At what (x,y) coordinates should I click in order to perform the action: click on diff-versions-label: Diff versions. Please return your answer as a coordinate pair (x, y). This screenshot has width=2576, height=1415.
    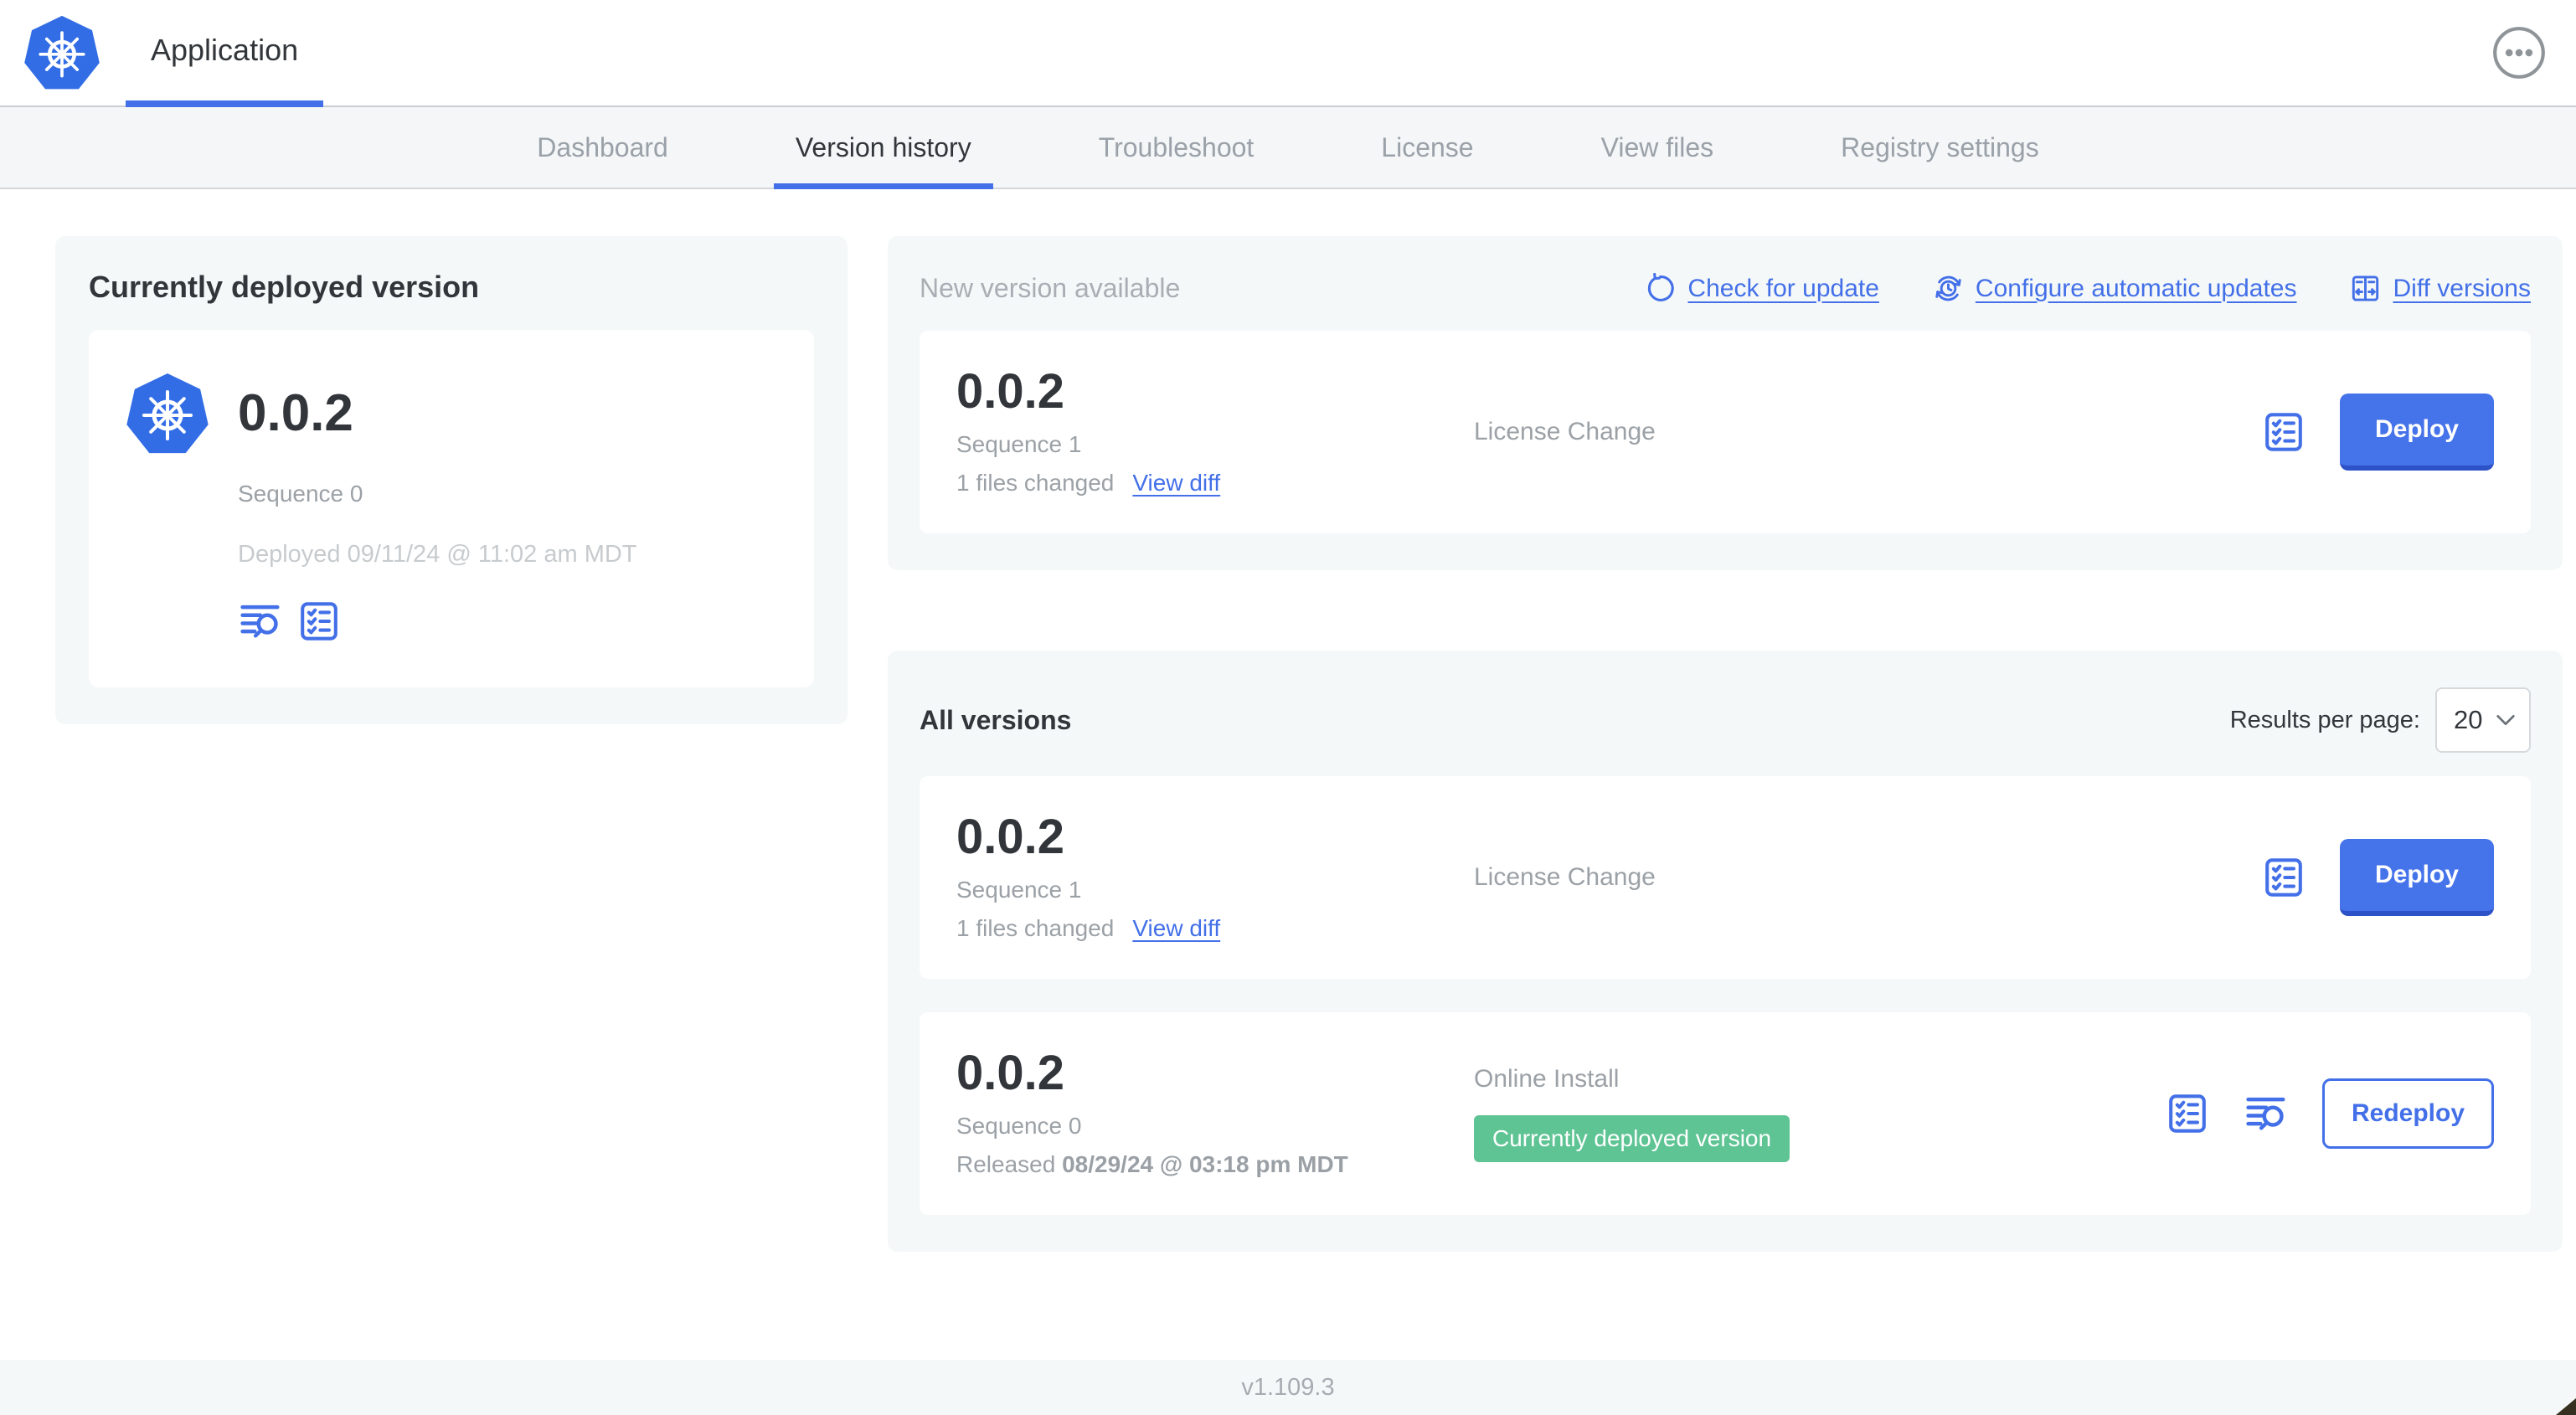
    Looking at the image, I should click on (2462, 288).